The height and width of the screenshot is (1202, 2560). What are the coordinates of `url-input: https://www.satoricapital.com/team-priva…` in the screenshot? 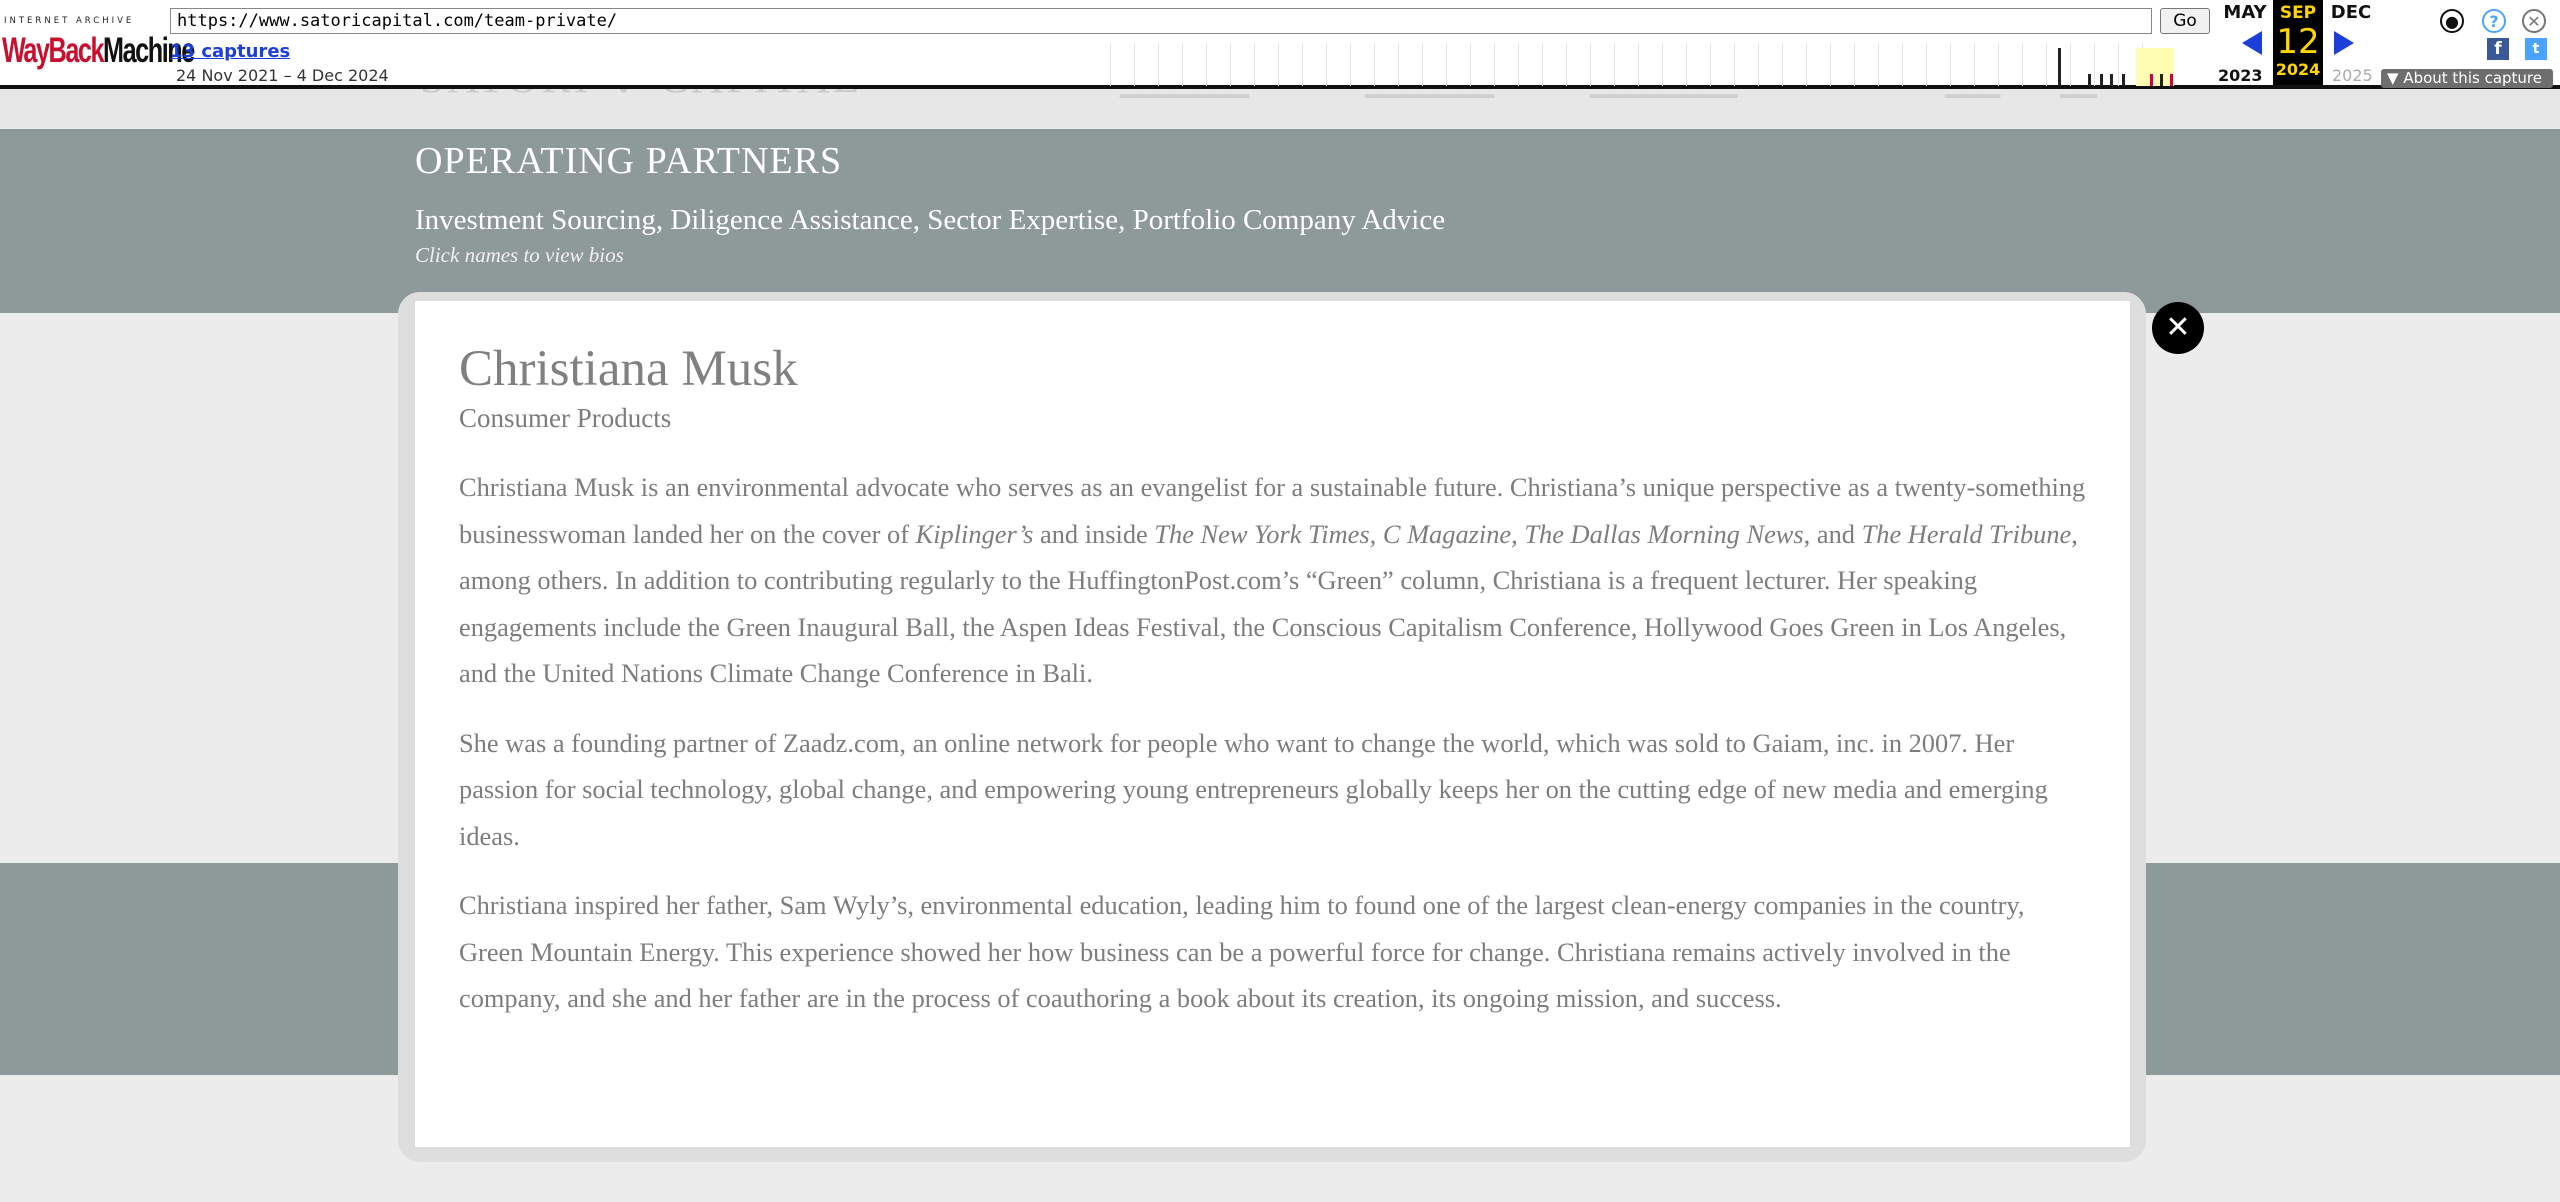 It's located at (1161, 21).